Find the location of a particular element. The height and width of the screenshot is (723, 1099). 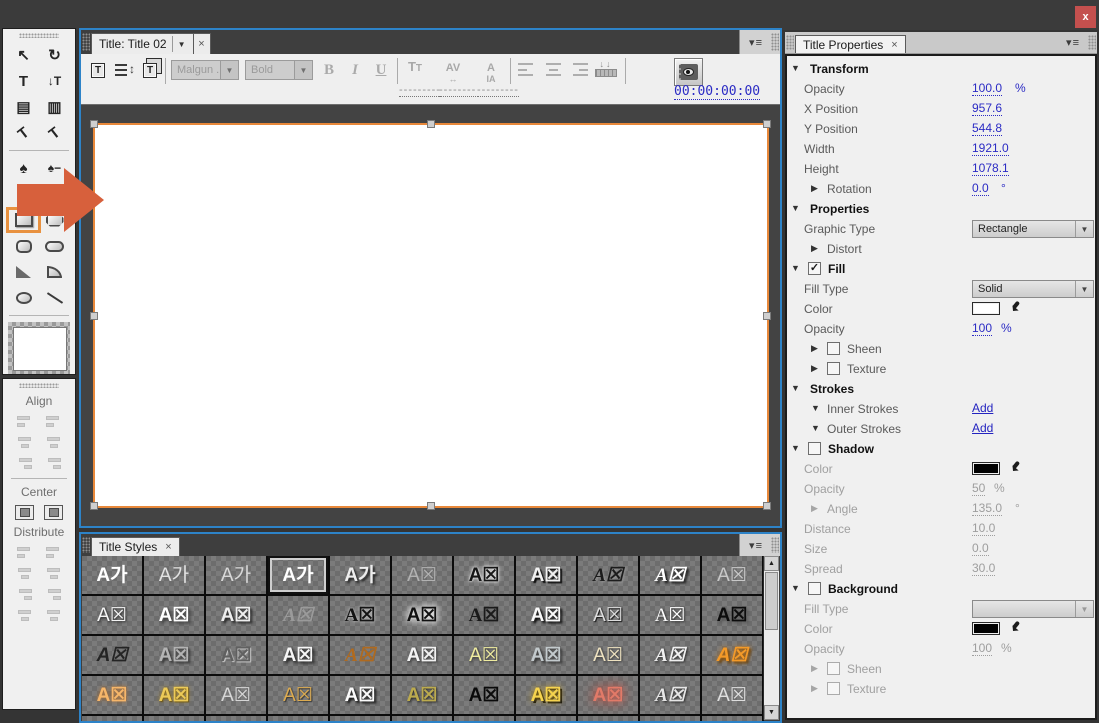

x-position-value: 957.6 is located at coordinates (987, 109).